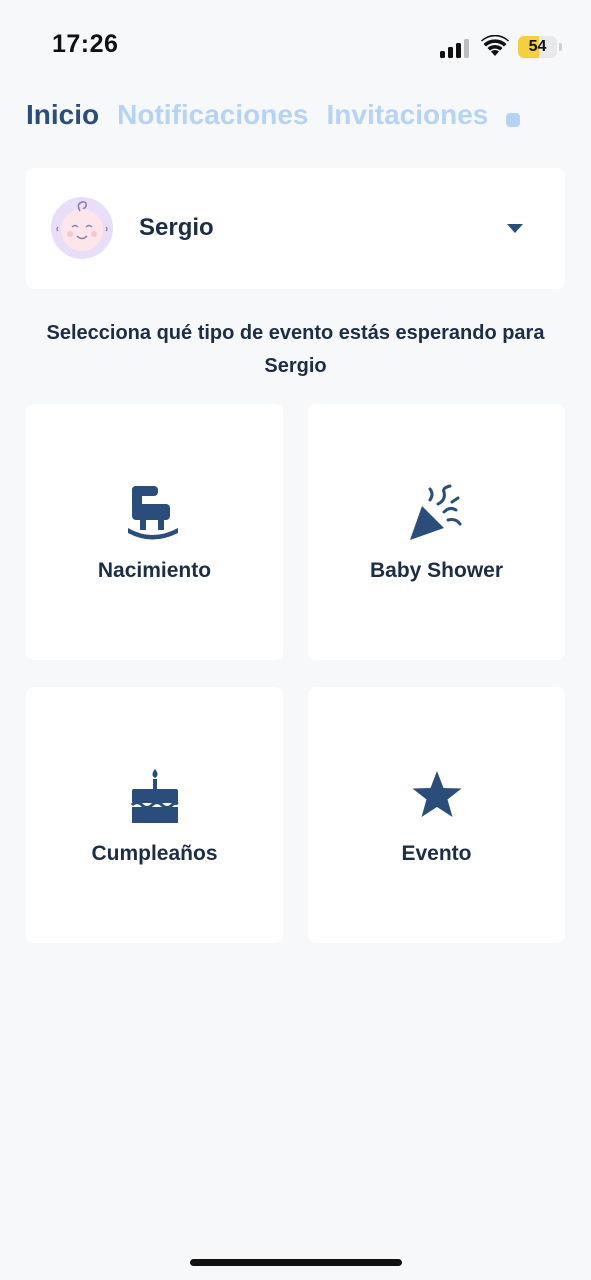 Image resolution: width=591 pixels, height=1280 pixels. Describe the element at coordinates (154, 853) in the screenshot. I see `event-card-label: Cumpleaños` at that location.